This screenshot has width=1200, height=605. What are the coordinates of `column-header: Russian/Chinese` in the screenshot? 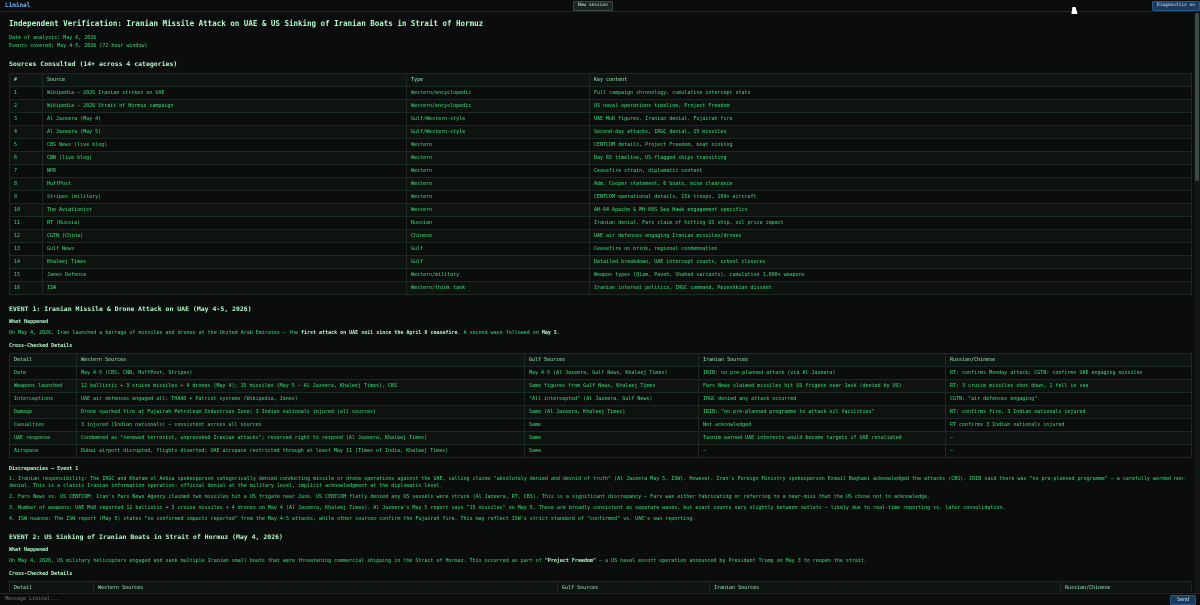 It's located at (1126, 586).